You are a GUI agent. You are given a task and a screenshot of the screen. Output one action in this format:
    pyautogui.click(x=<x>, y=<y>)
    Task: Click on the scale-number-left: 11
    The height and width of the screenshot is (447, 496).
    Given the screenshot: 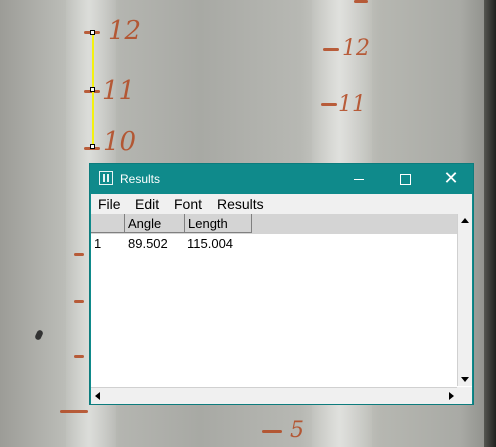 What is the action you would take?
    pyautogui.click(x=119, y=91)
    